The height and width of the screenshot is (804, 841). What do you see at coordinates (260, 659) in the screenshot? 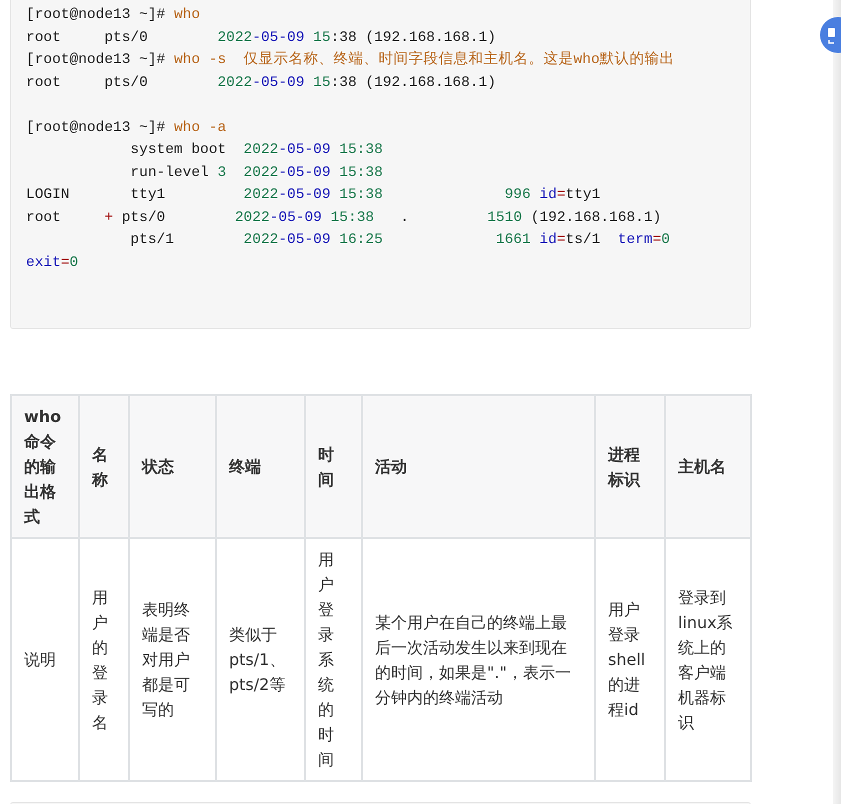
I see `table-cell: 类似于pts/1、pts/2等` at bounding box center [260, 659].